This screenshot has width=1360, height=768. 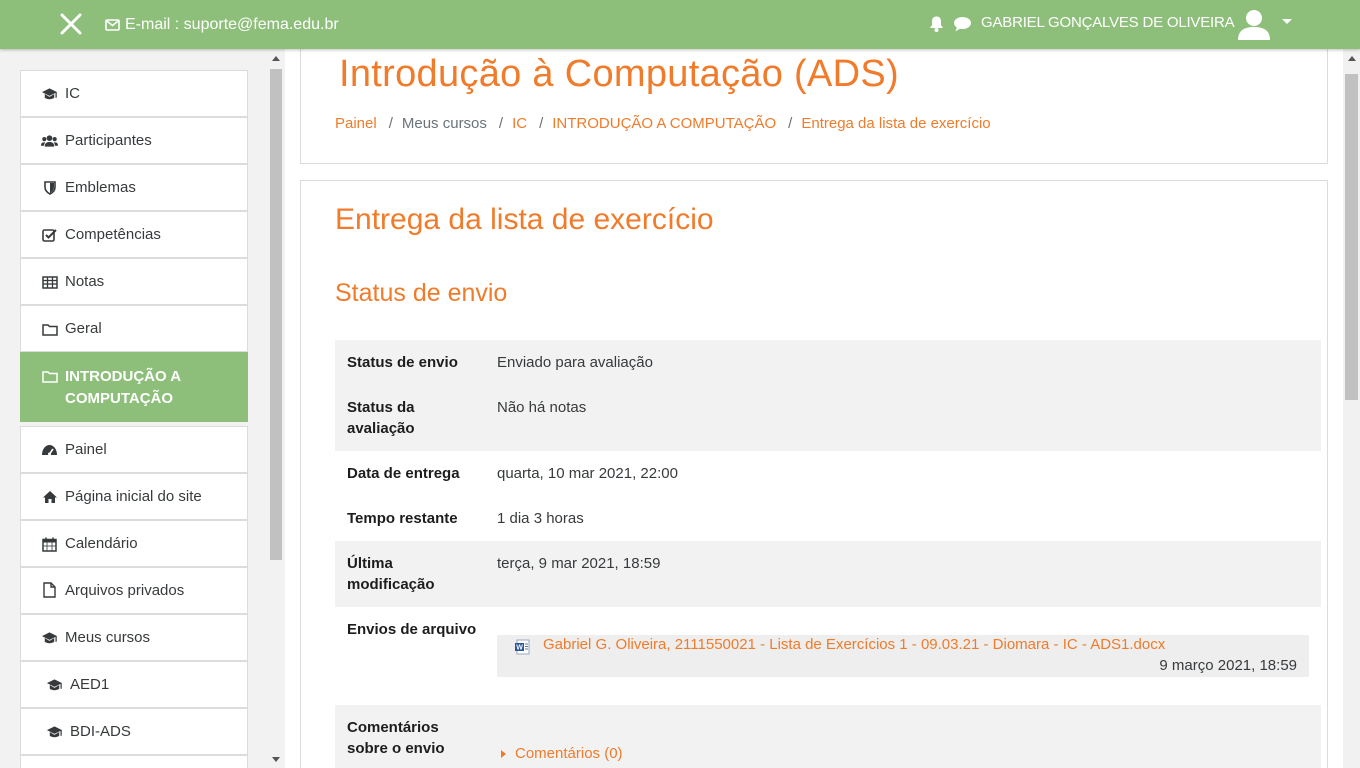 What do you see at coordinates (403, 473) in the screenshot?
I see `row-label: Data de entrega` at bounding box center [403, 473].